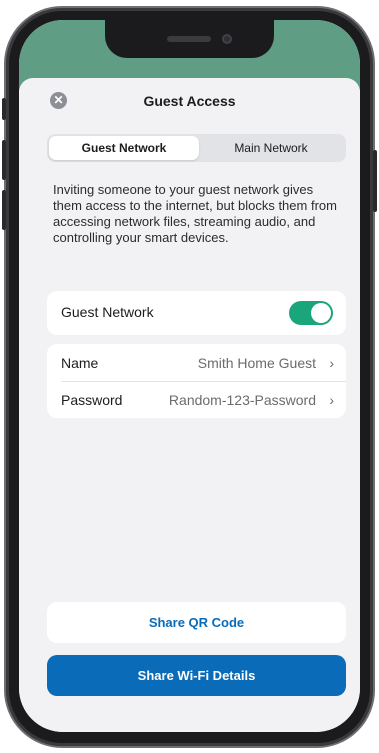 This screenshot has height=753, width=379. What do you see at coordinates (189, 101) in the screenshot?
I see `page-title: Guest Access` at bounding box center [189, 101].